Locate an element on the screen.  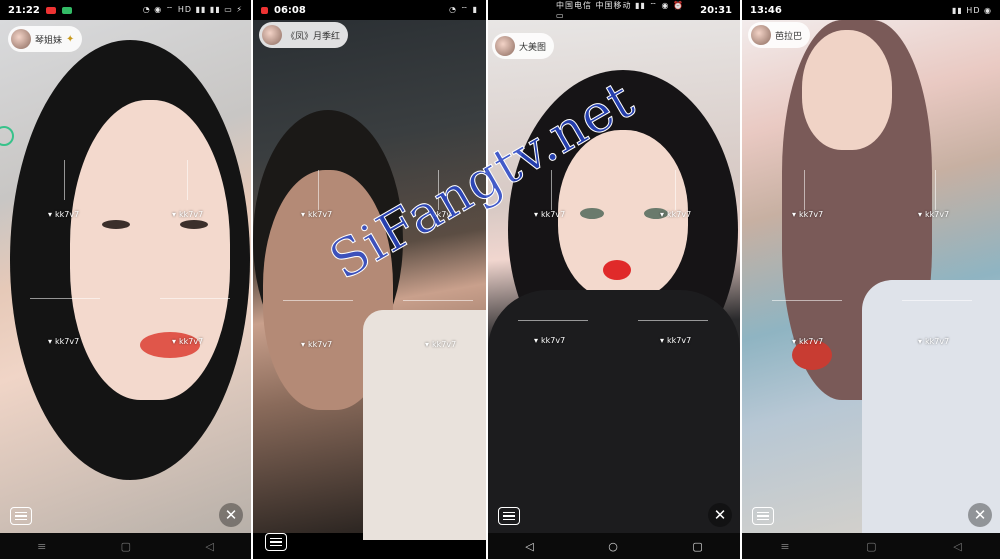
nav-bar: ◁ ○ ▢ is located at coordinates (614, 546).